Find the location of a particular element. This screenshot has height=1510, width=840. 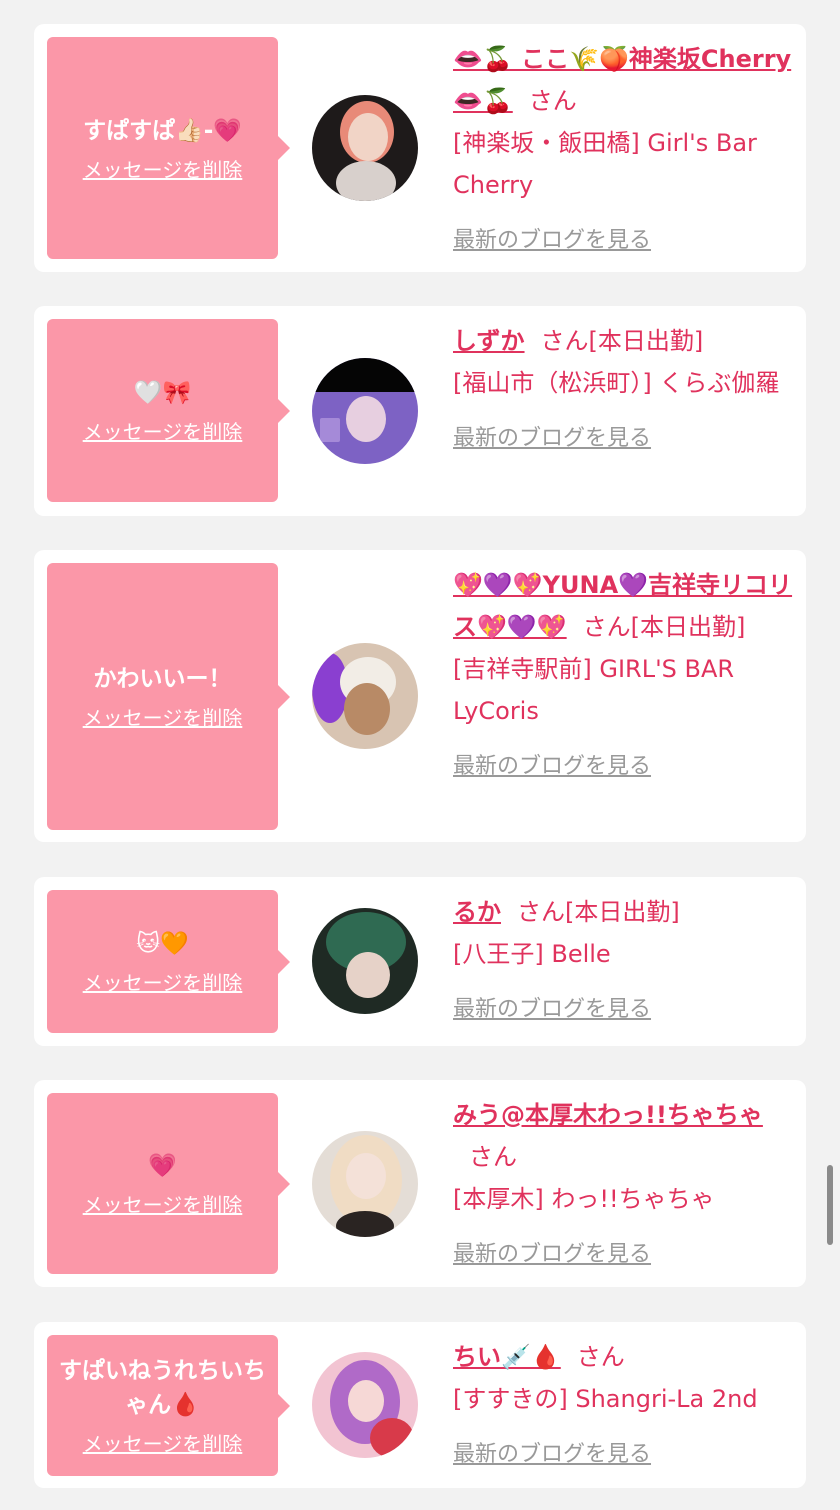

shop-info: [本厚木] わっ!!ちゃちゃ is located at coordinates (584, 1199).